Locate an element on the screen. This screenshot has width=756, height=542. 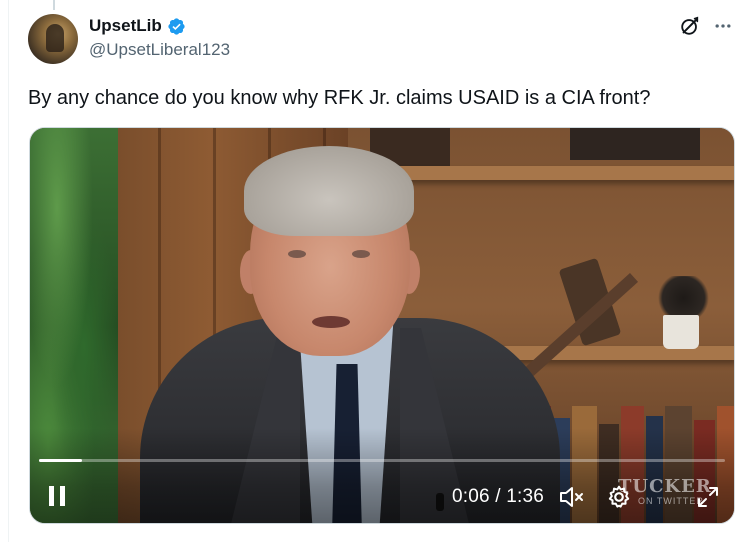
video-progress-bar is located at coordinates (382, 460).